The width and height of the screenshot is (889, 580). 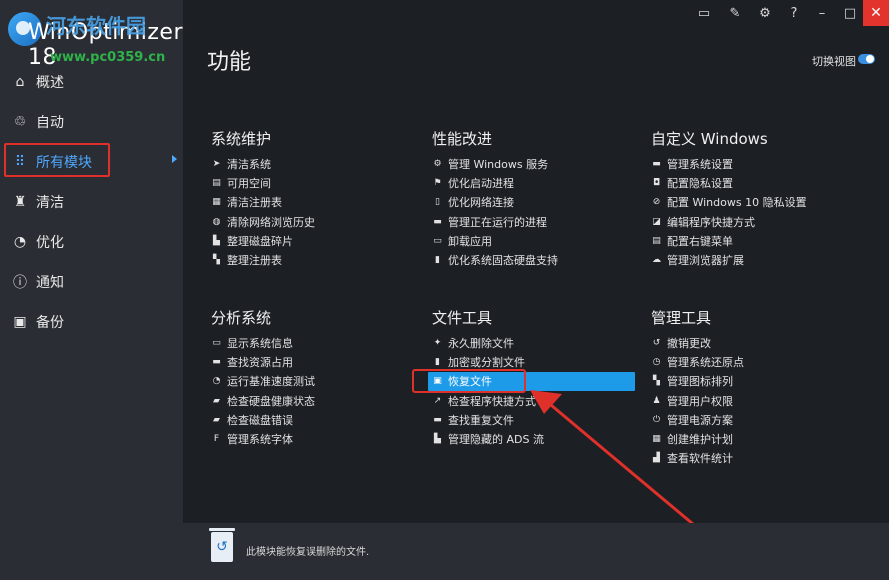 I want to click on chat-icon: ▭, so click(x=704, y=13).